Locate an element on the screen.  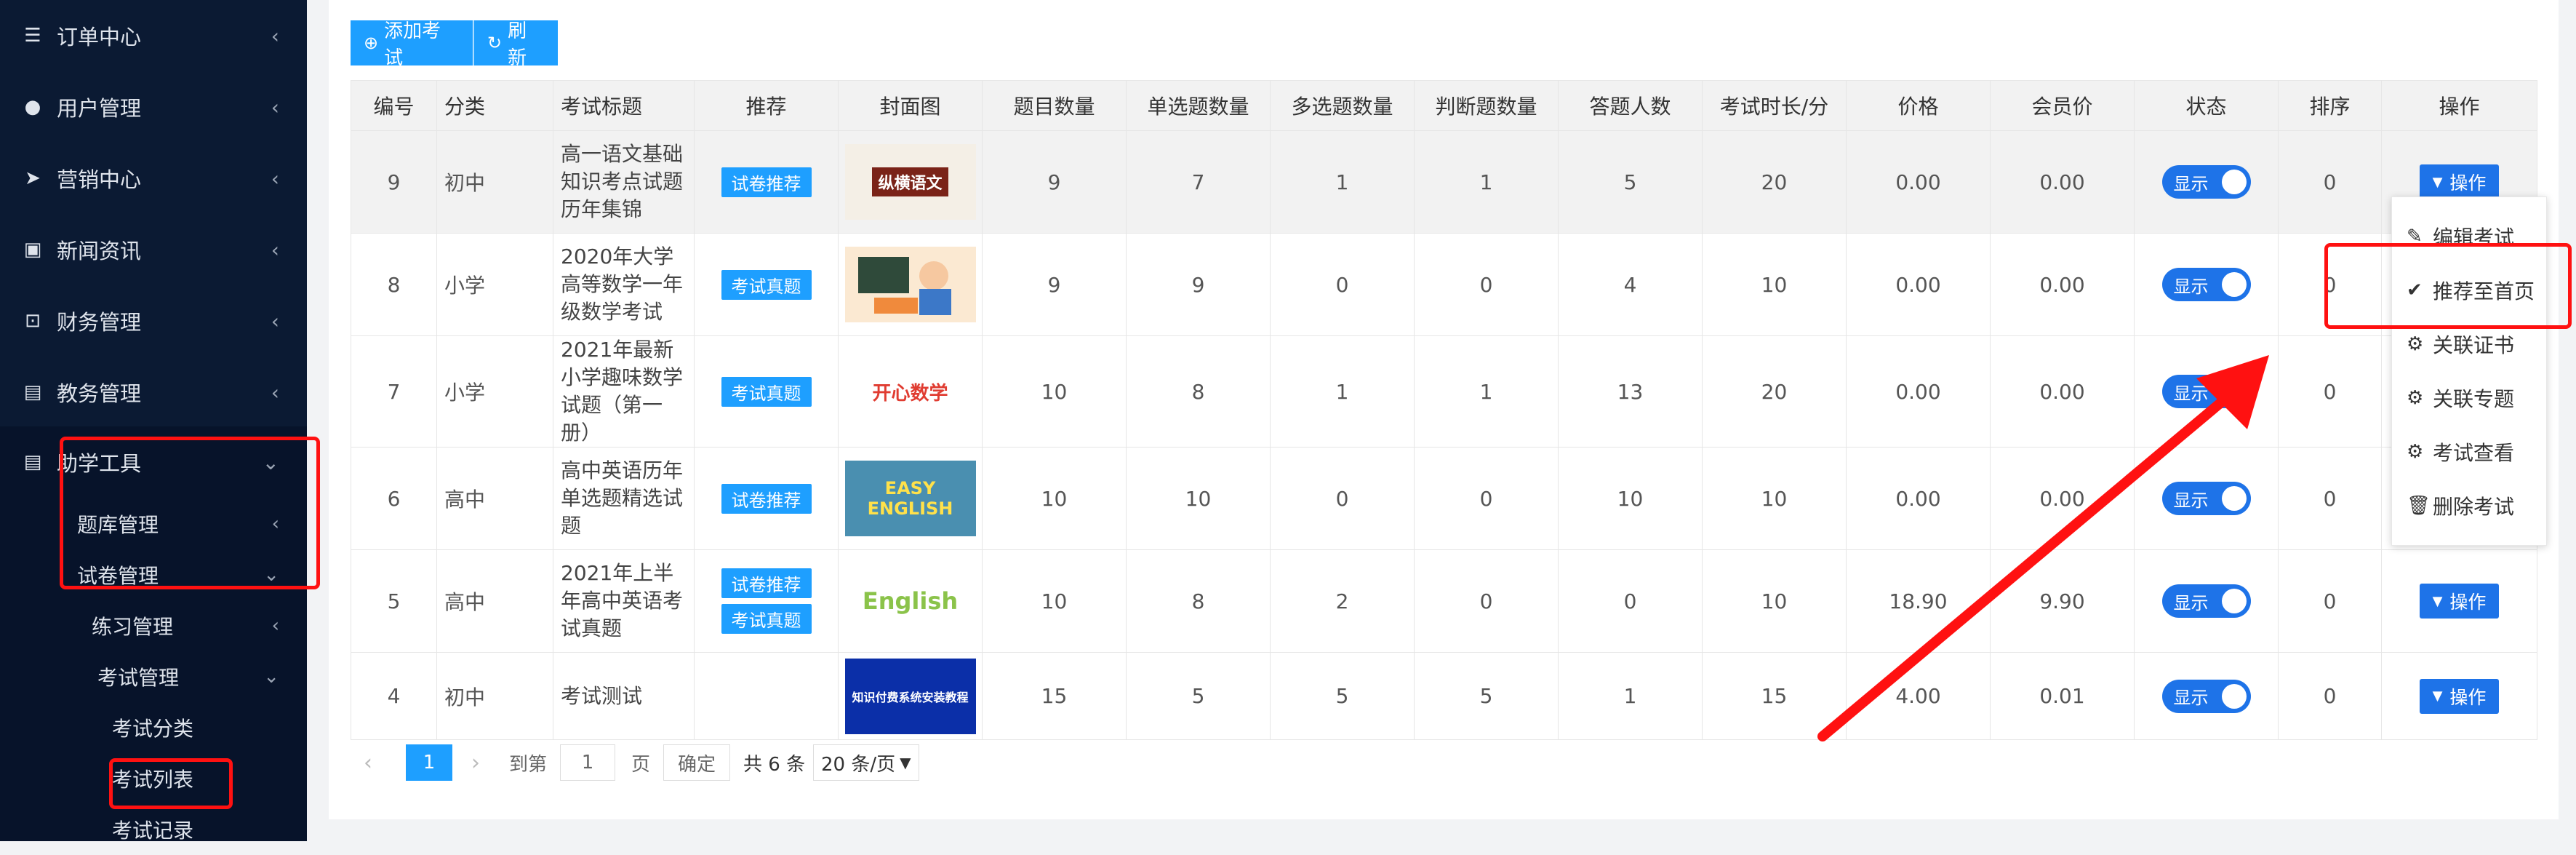
arrow-shaft is located at coordinates (2024, 567).